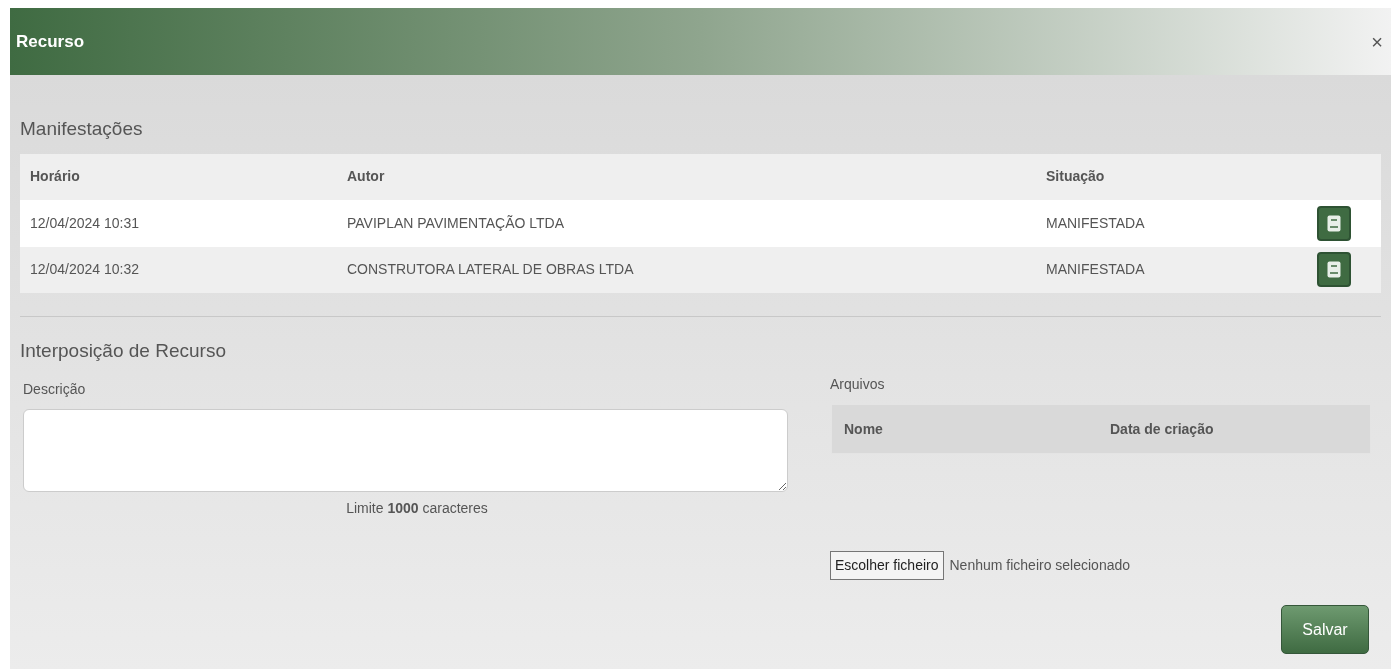  What do you see at coordinates (366, 176) in the screenshot?
I see `column-header: Autor` at bounding box center [366, 176].